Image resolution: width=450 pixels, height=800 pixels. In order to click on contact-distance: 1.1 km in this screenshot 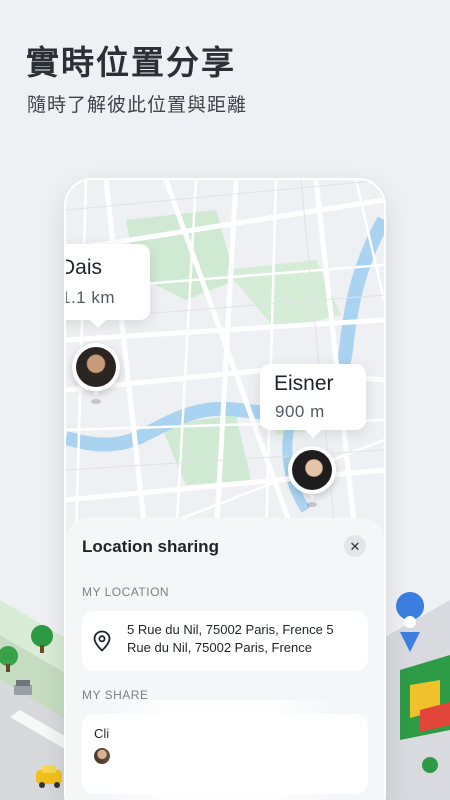, I will do `click(91, 297)`.